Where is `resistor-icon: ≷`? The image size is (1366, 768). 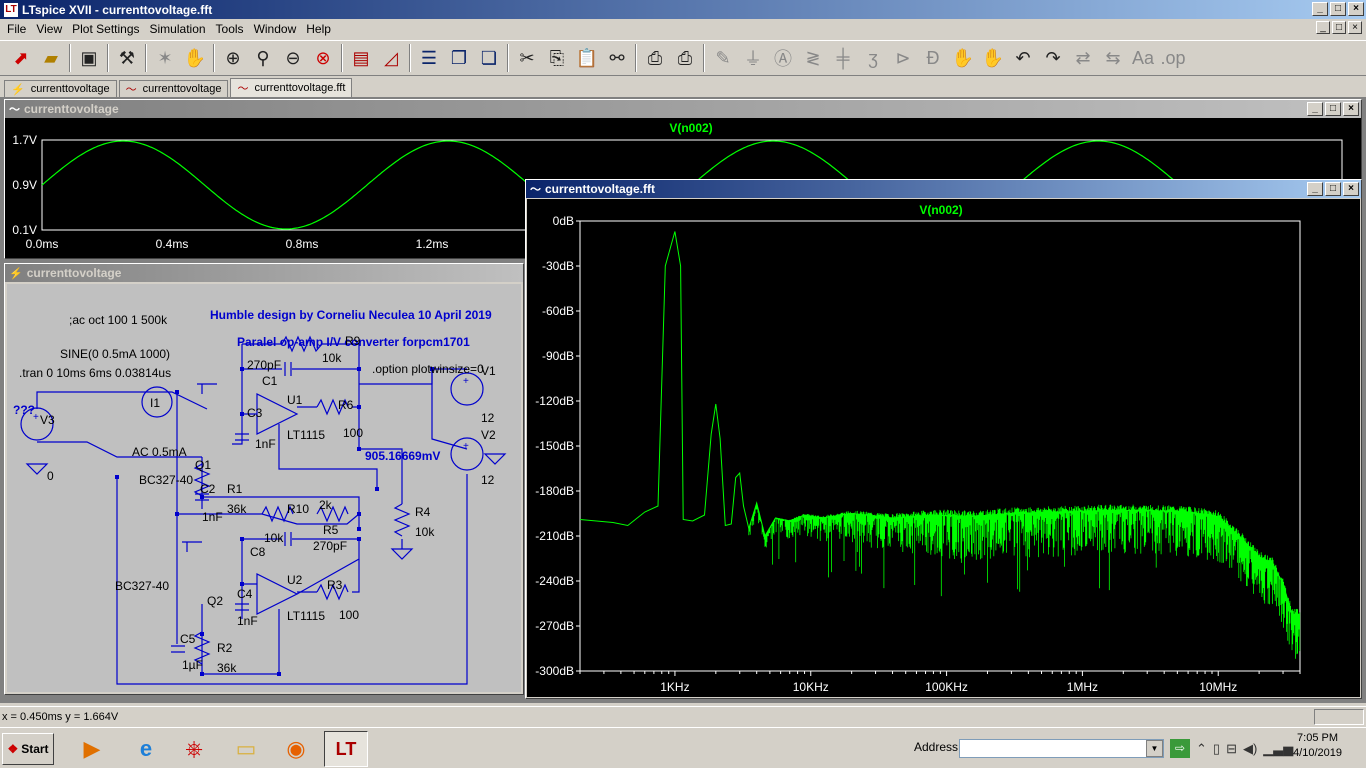
resistor-icon: ≷ is located at coordinates (813, 58).